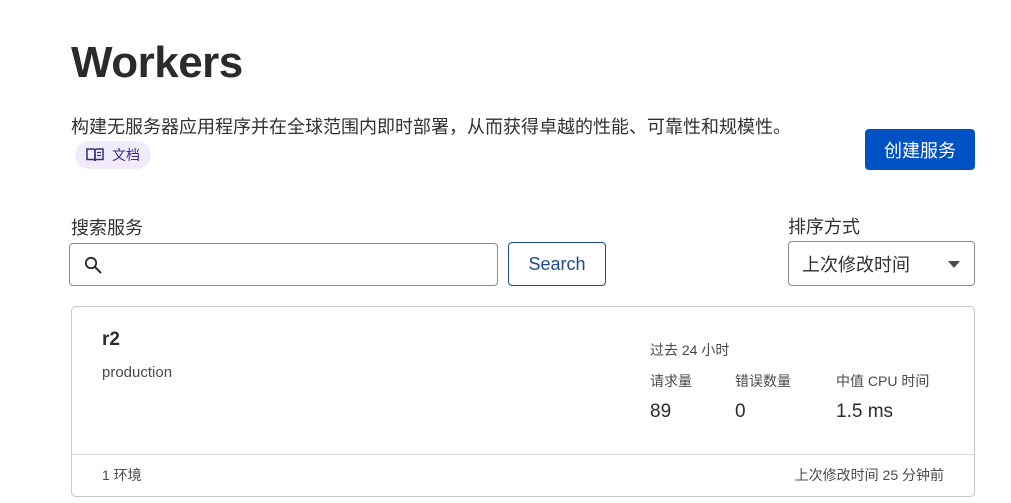  I want to click on metric-value-errors: 0, so click(740, 411).